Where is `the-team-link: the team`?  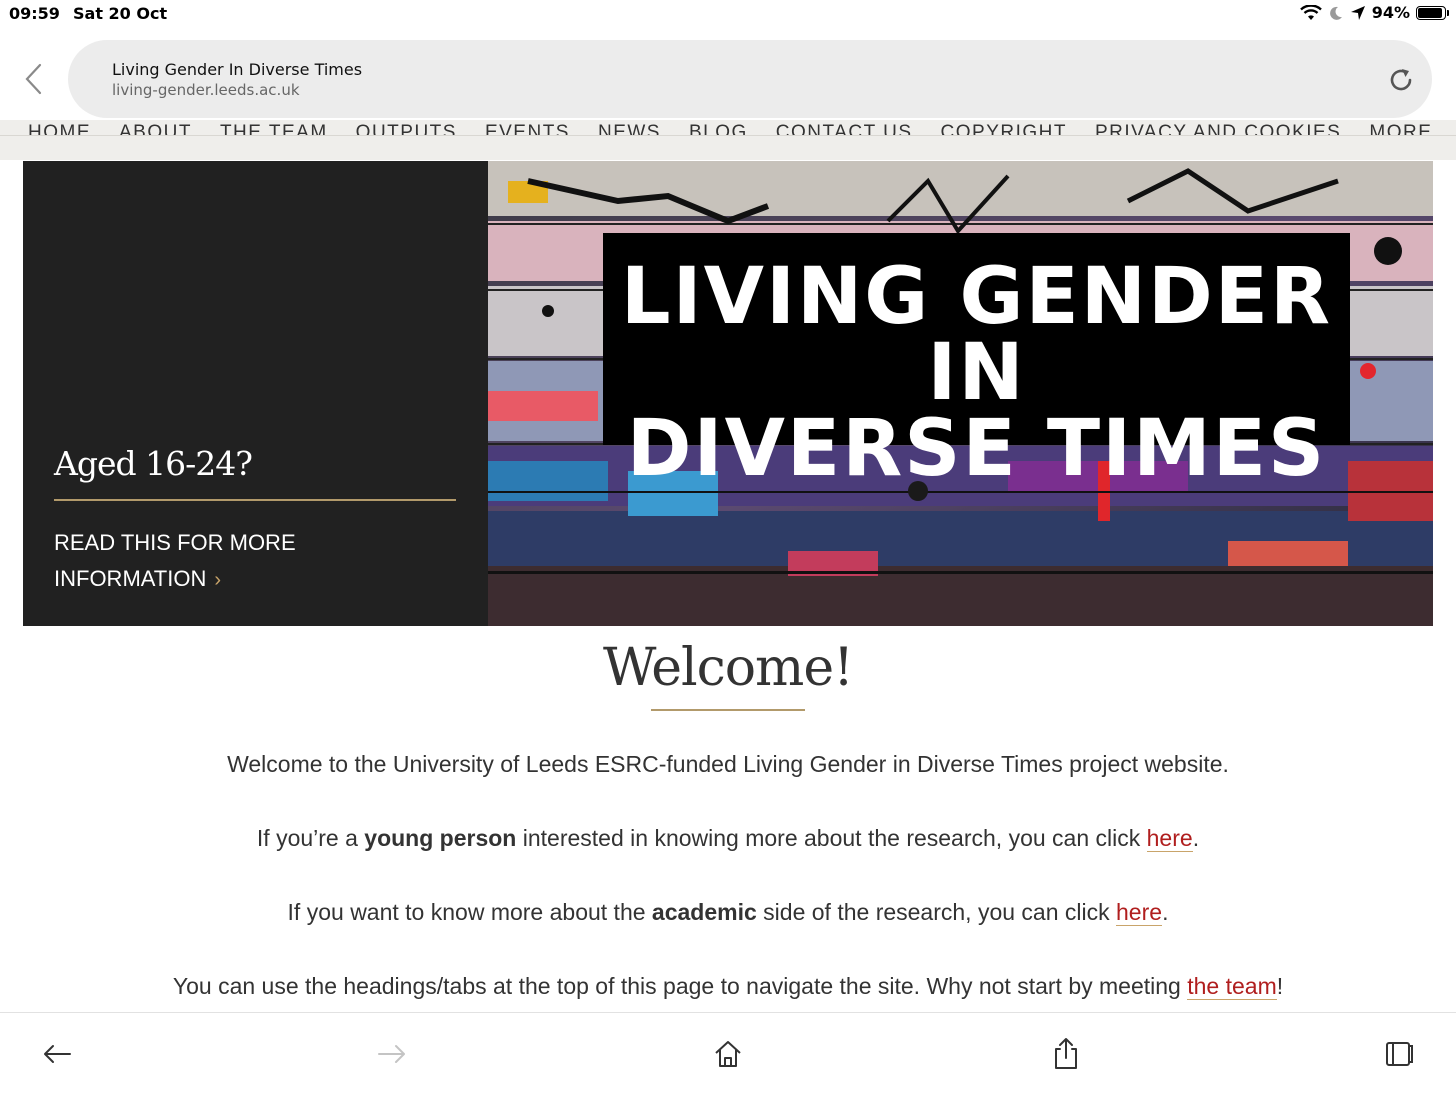
the-team-link: the team is located at coordinates (1232, 986).